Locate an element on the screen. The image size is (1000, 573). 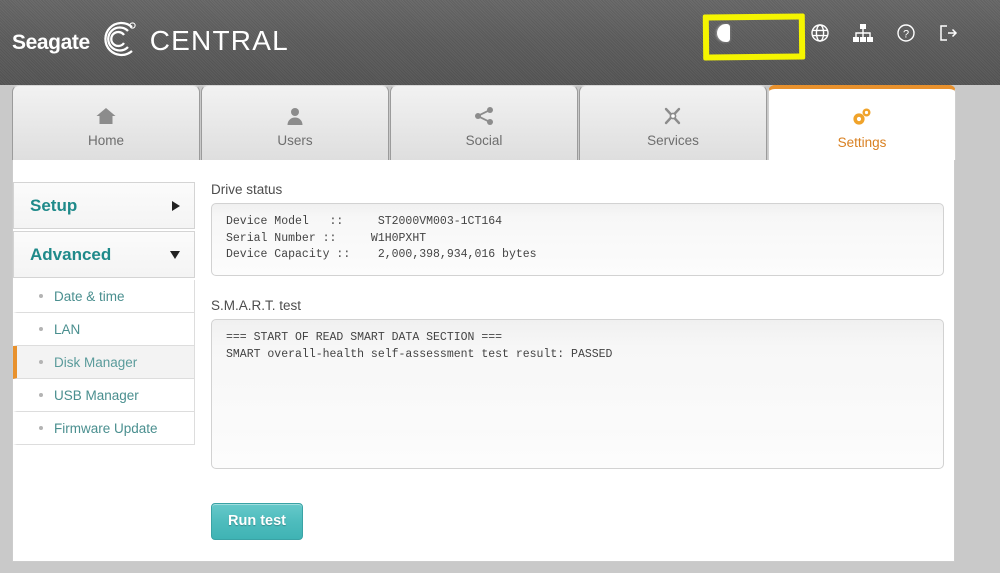
power-toggle is located at coordinates (751, 33).